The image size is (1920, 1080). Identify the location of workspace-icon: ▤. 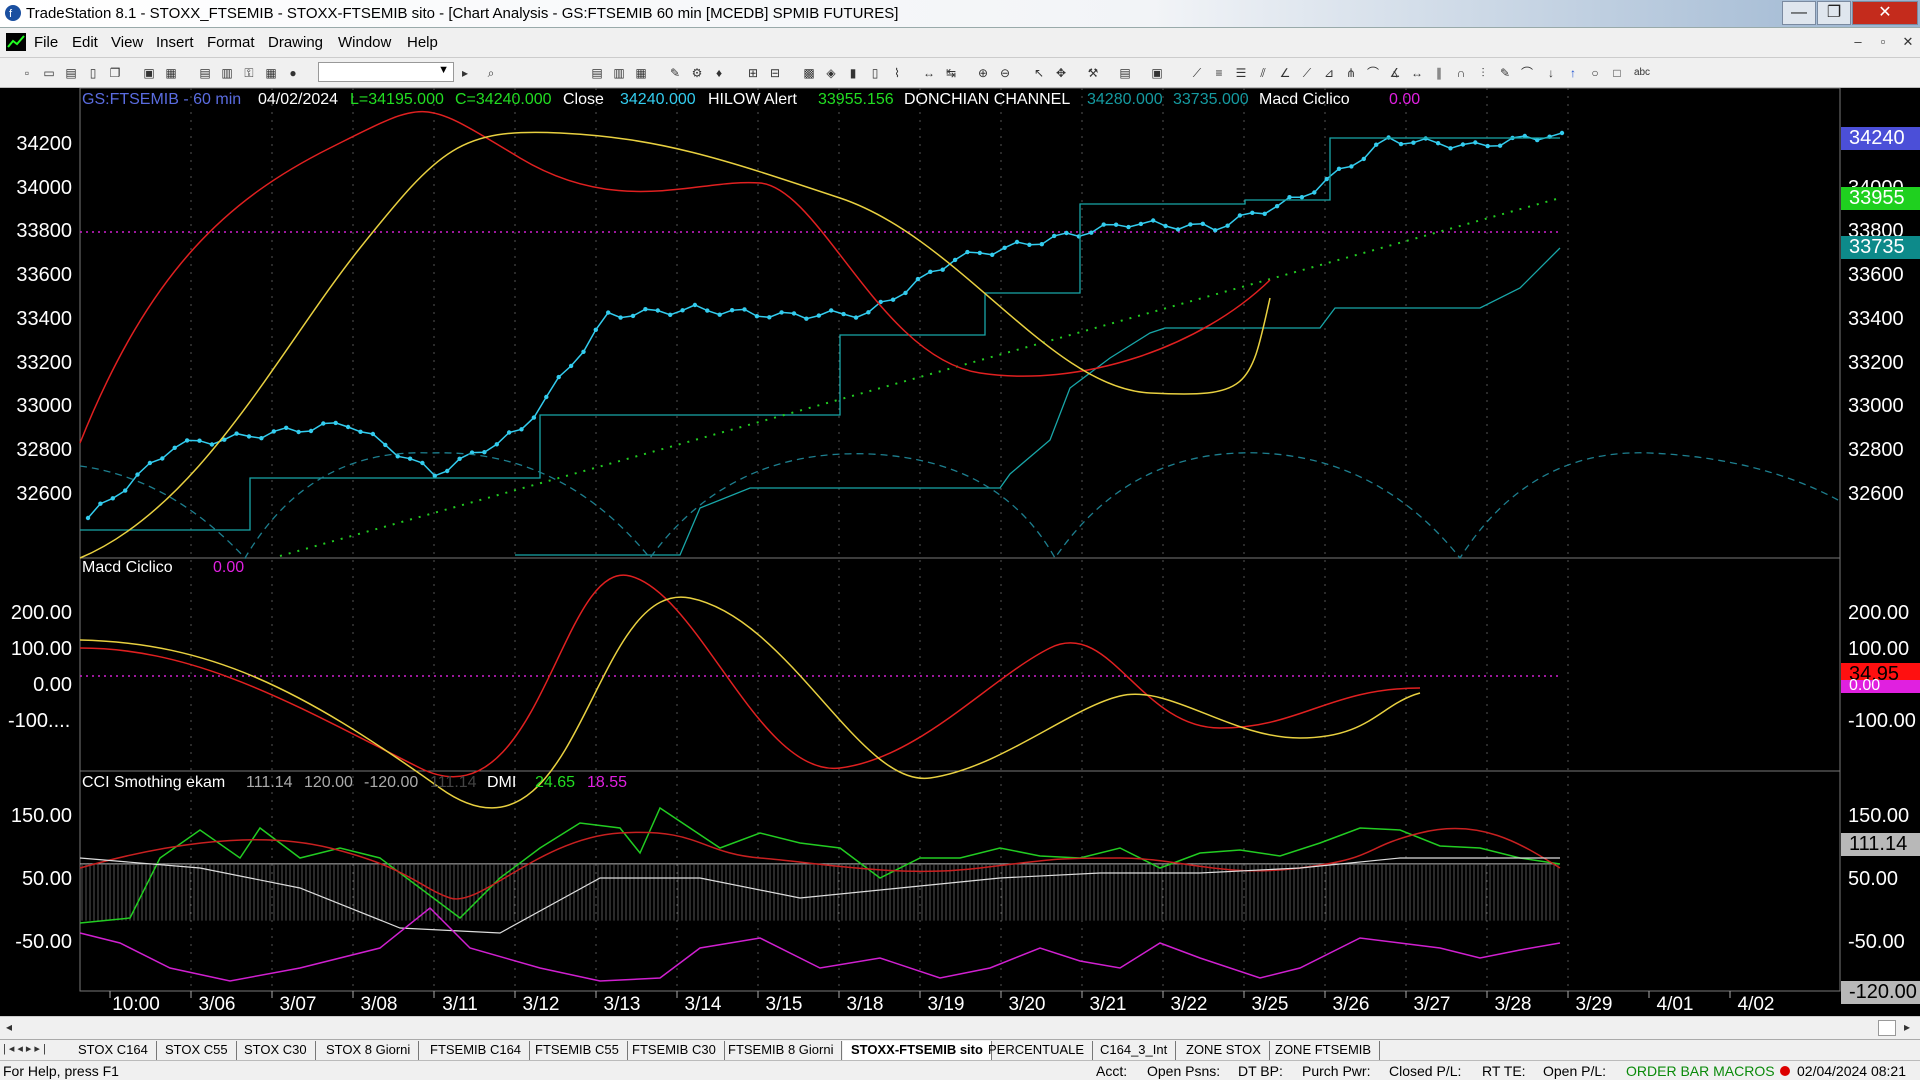
(71, 73).